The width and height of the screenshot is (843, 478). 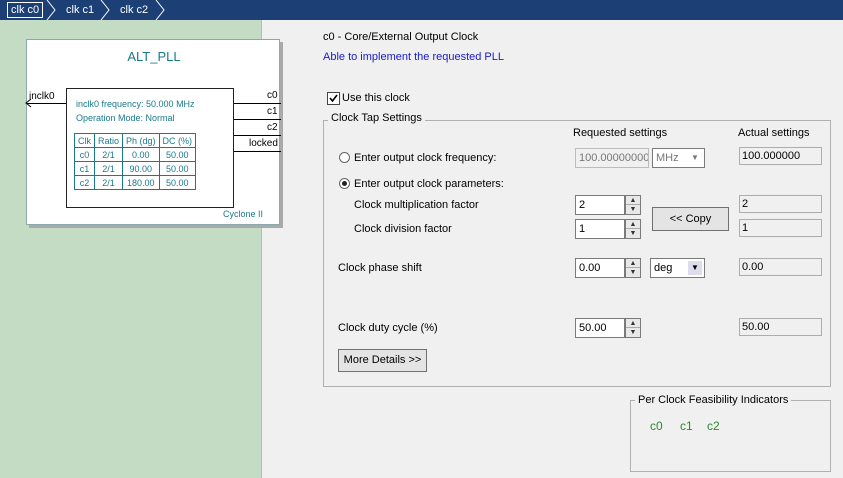 I want to click on tab-clk-c0: clk c0, so click(x=25, y=10).